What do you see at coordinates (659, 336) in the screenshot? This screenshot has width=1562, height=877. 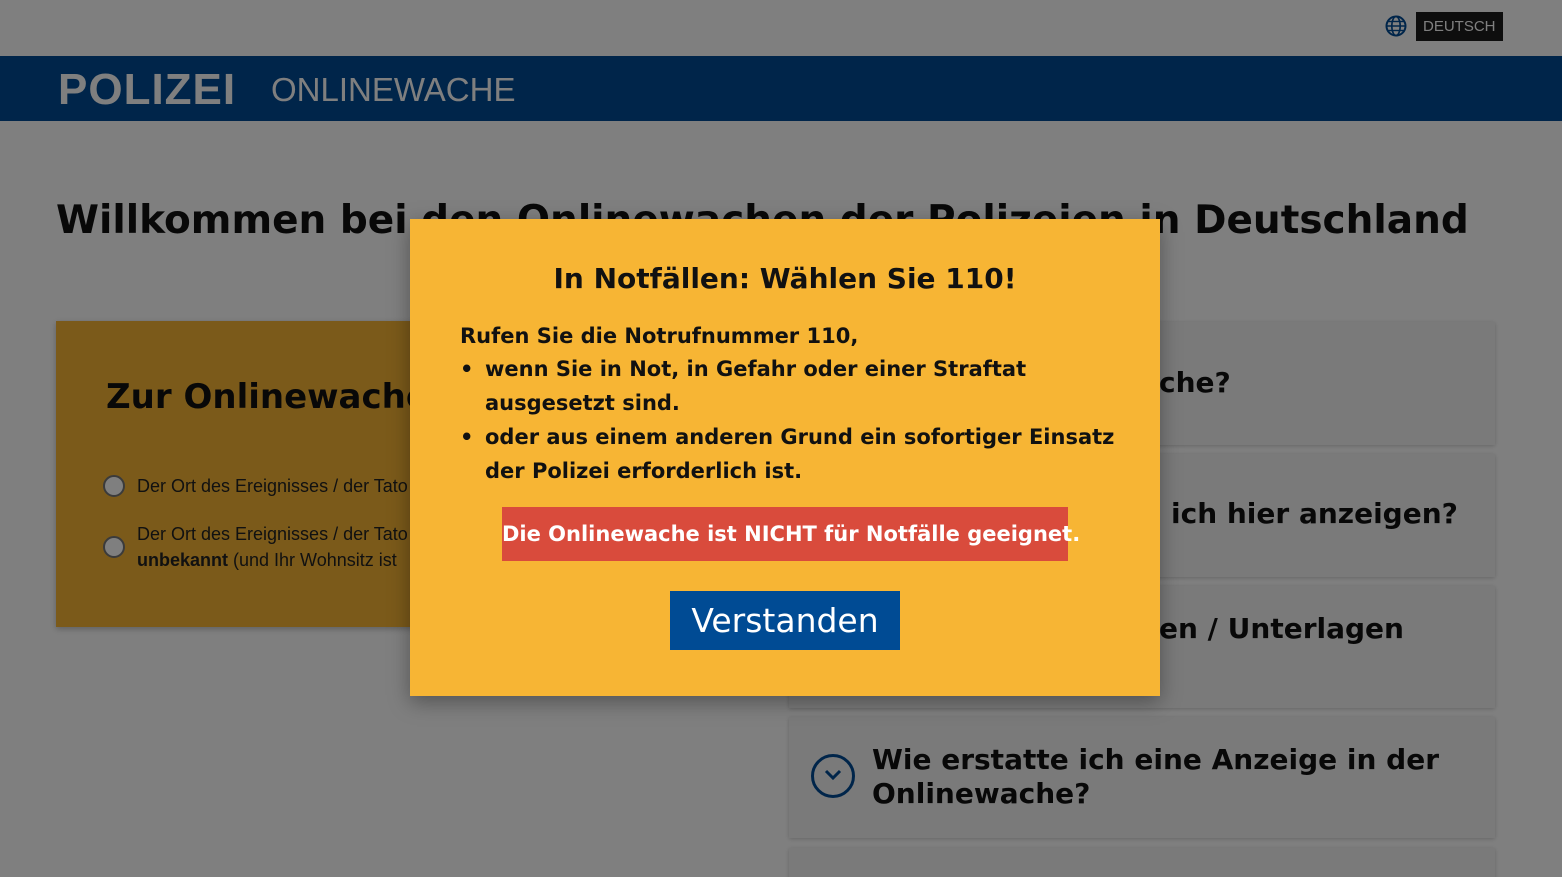 I see `modal-intro: Rufen Sie die Notrufnummer 110,` at bounding box center [659, 336].